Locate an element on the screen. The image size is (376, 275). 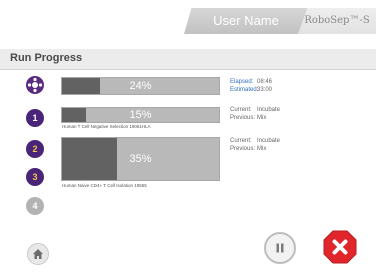
page-title: Run Progress is located at coordinates (46, 58).